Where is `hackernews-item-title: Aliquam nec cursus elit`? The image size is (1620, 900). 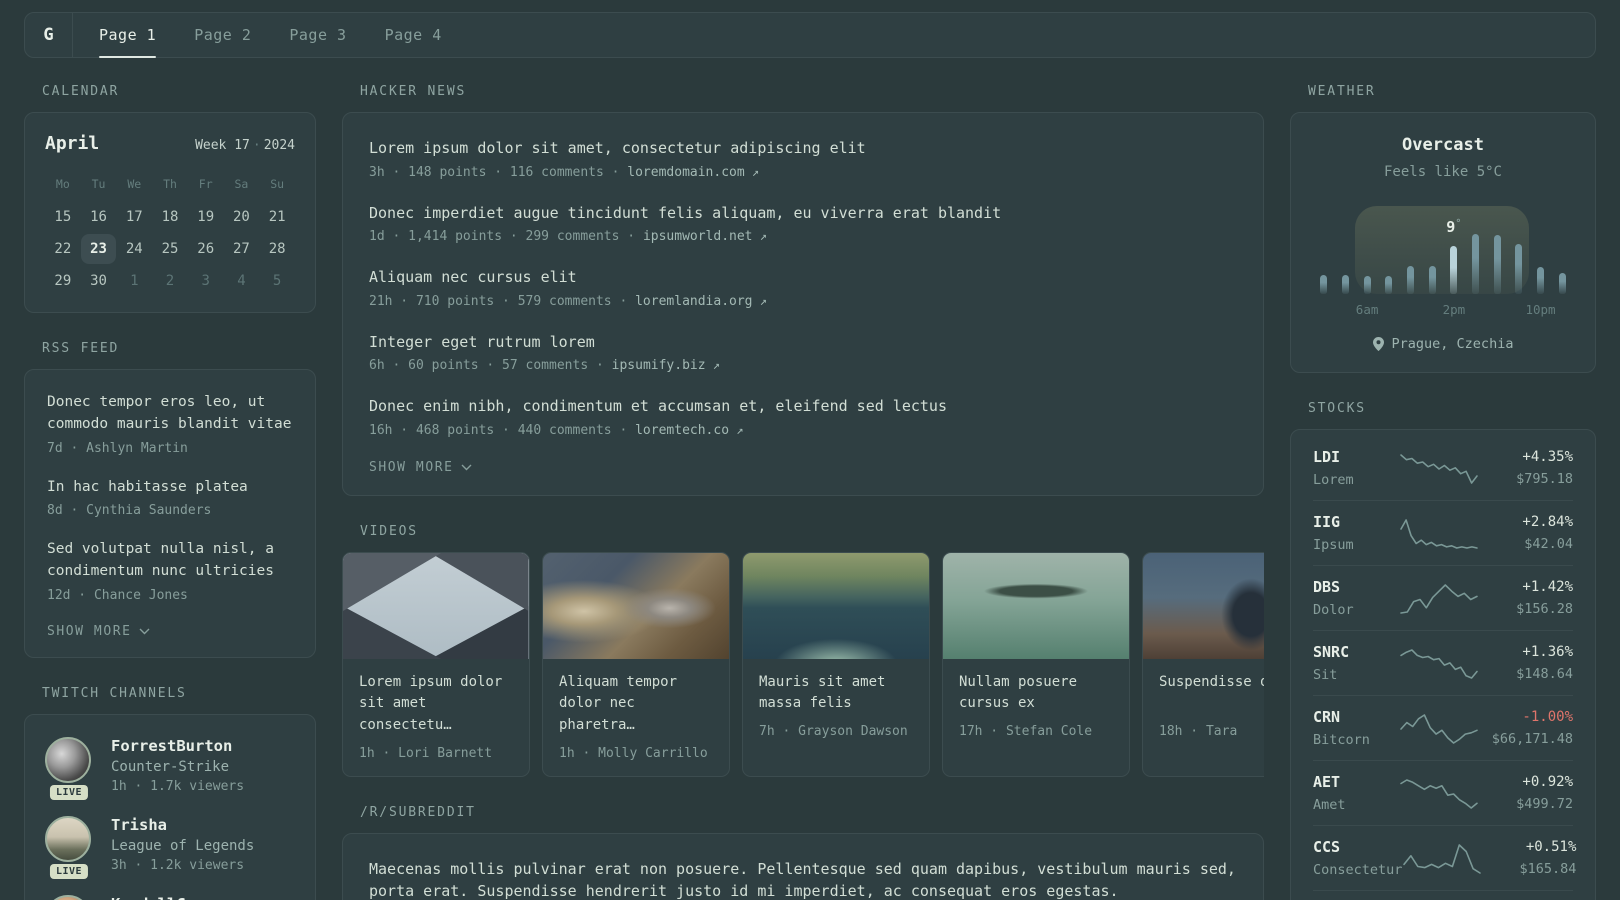 hackernews-item-title: Aliquam nec cursus elit is located at coordinates (803, 277).